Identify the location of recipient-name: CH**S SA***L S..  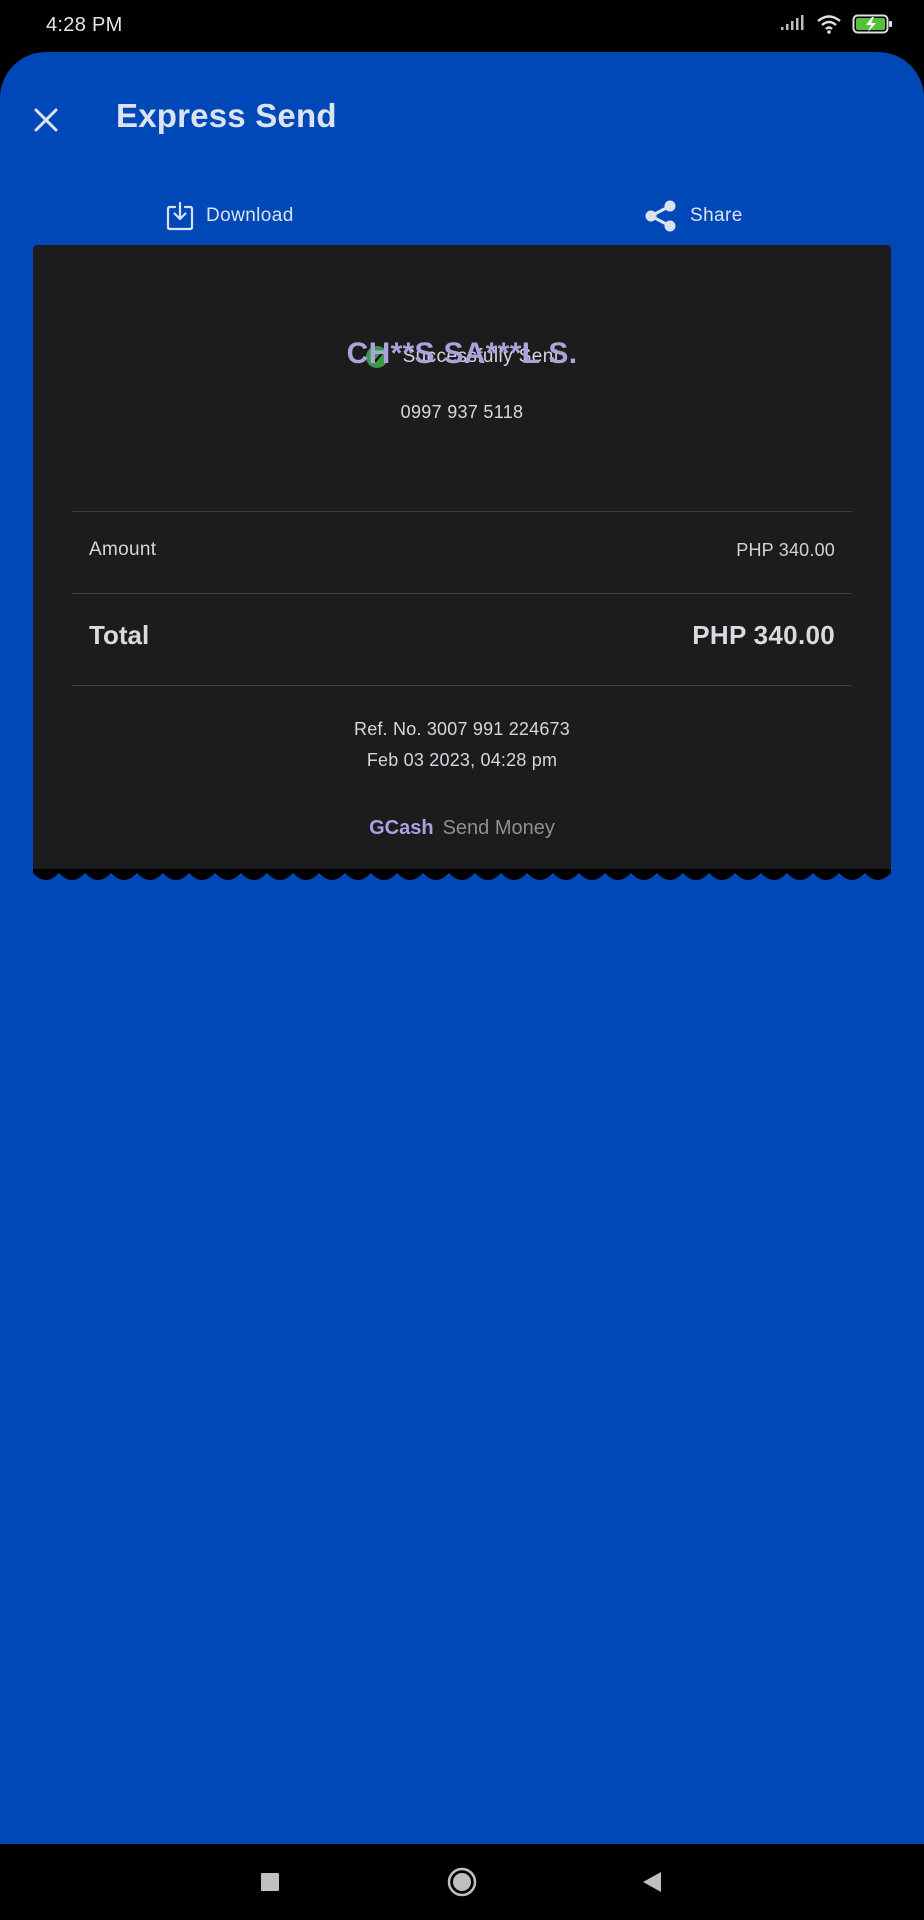
(462, 353).